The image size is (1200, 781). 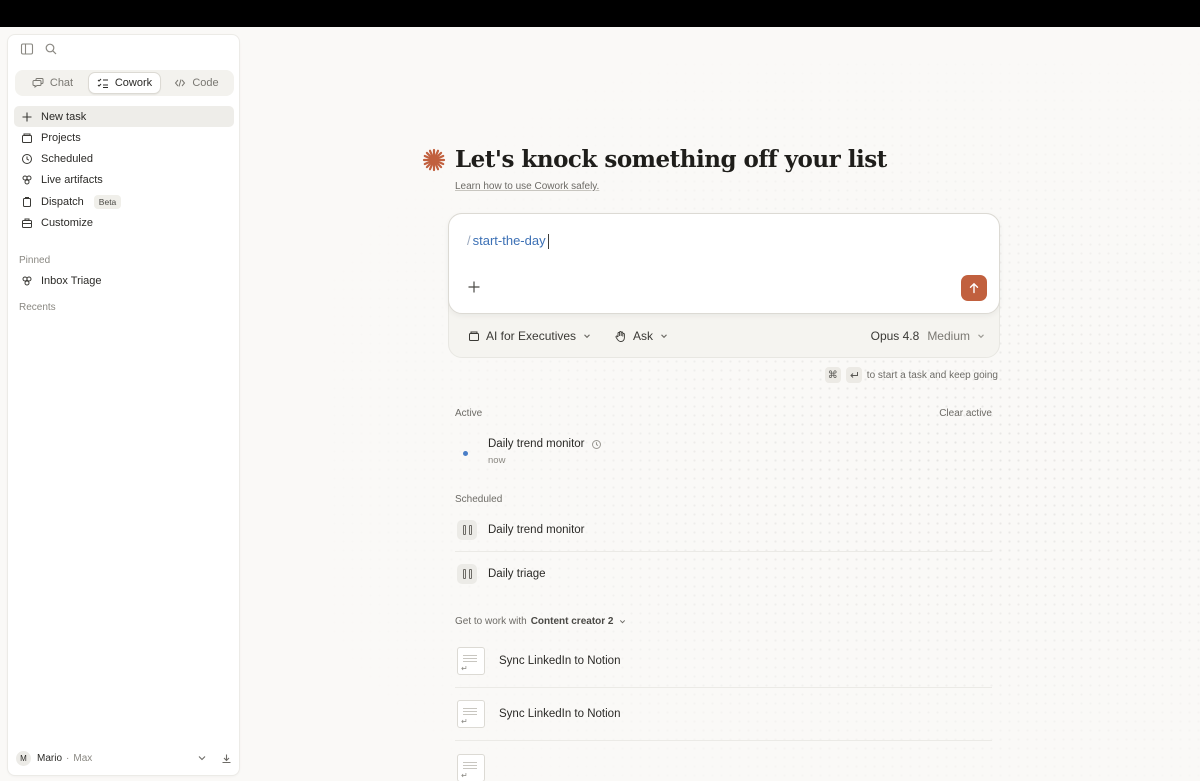 What do you see at coordinates (536, 444) in the screenshot?
I see `active-task-title: Daily trend monitor` at bounding box center [536, 444].